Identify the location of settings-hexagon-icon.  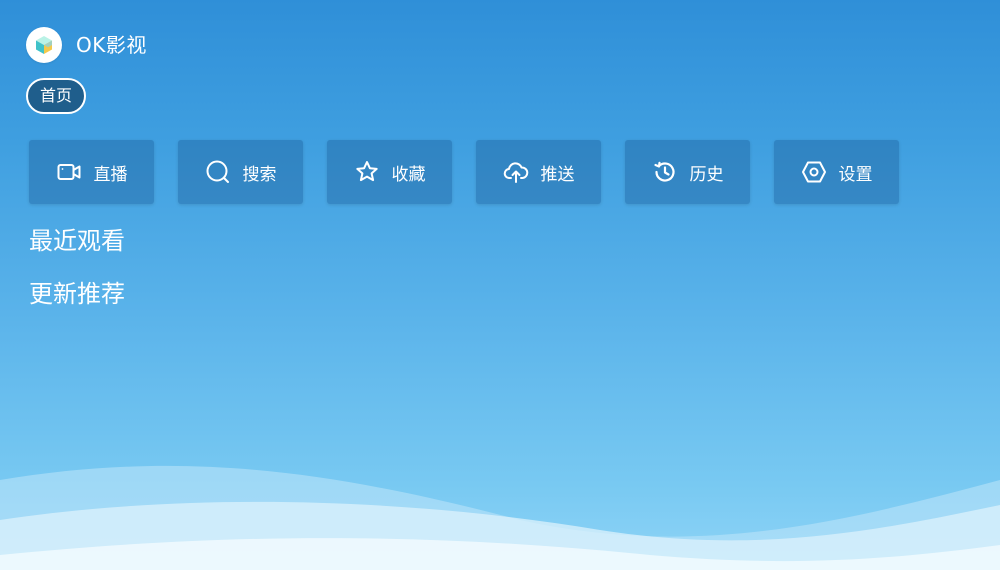
(814, 172).